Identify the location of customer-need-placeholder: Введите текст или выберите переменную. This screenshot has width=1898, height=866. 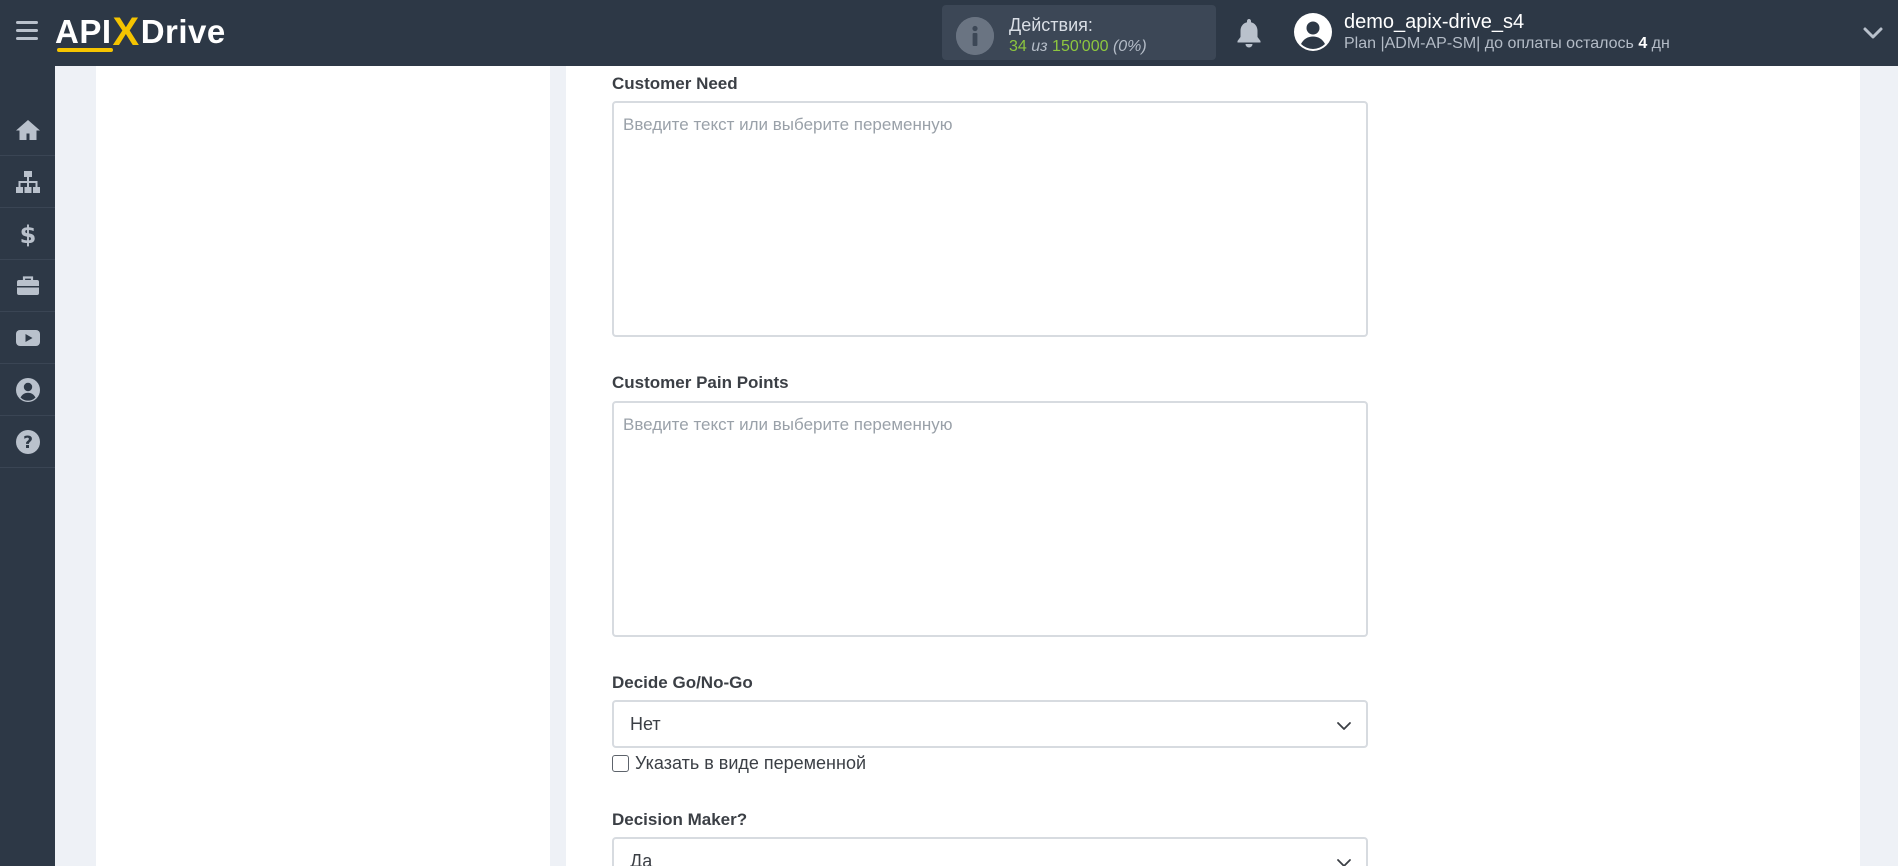
(788, 124).